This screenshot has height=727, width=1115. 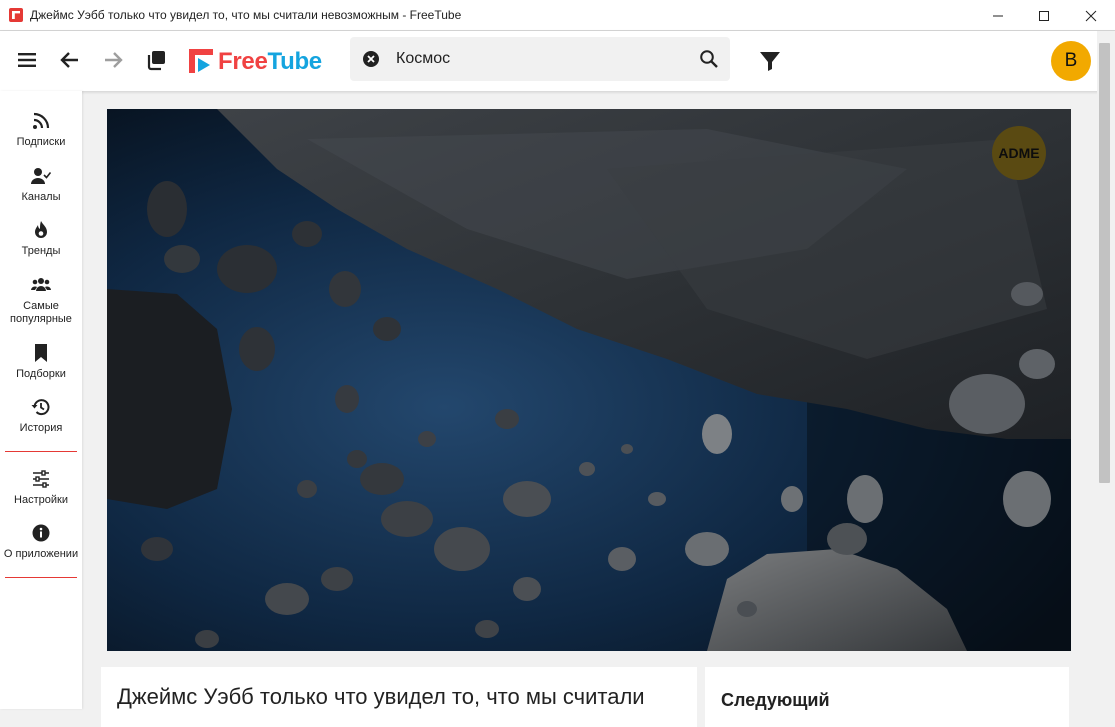 I want to click on arrow-left-icon, so click(x=70, y=60).